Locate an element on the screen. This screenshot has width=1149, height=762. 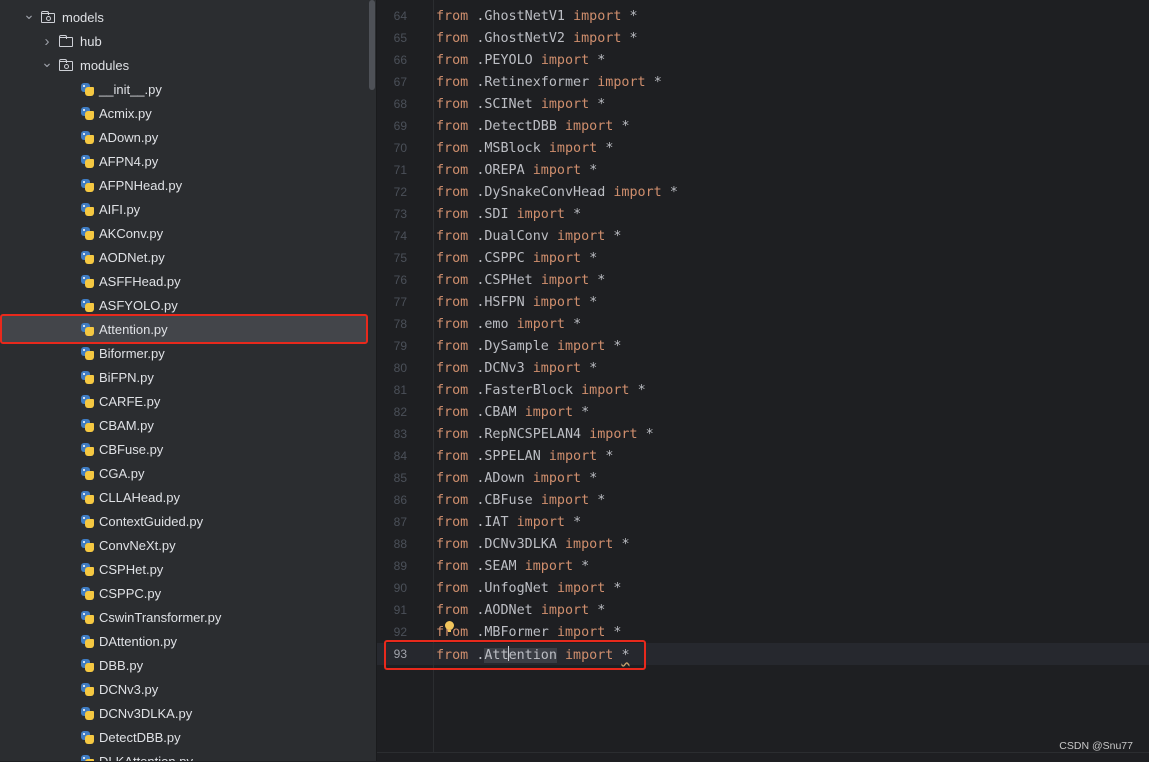
tree-file: CswinTransformer.py is located at coordinates (184, 617).